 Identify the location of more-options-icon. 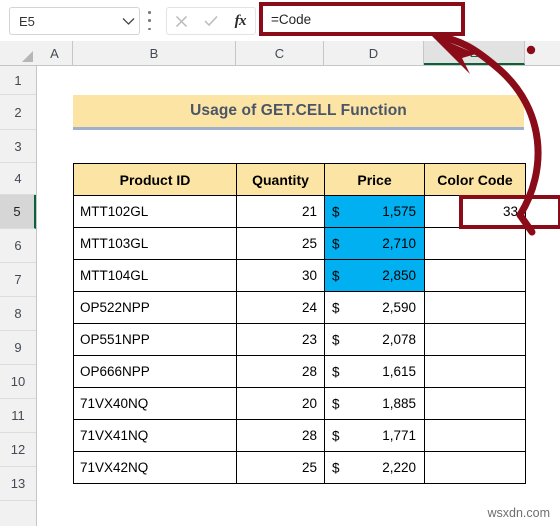
(149, 20).